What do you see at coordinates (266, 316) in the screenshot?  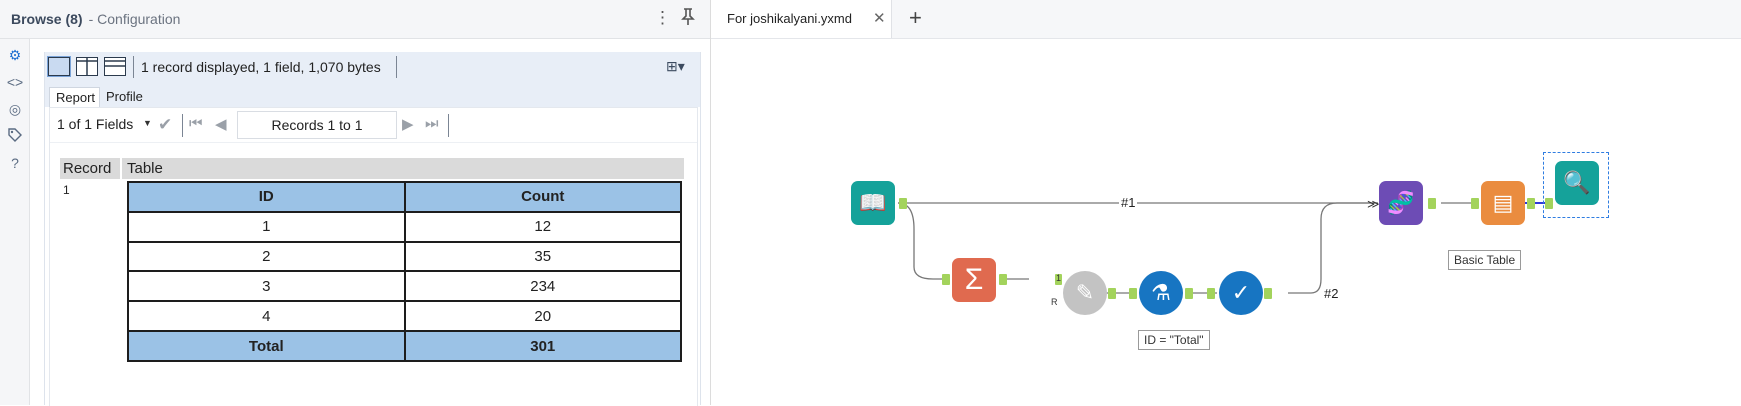 I see `cell-id: 4` at bounding box center [266, 316].